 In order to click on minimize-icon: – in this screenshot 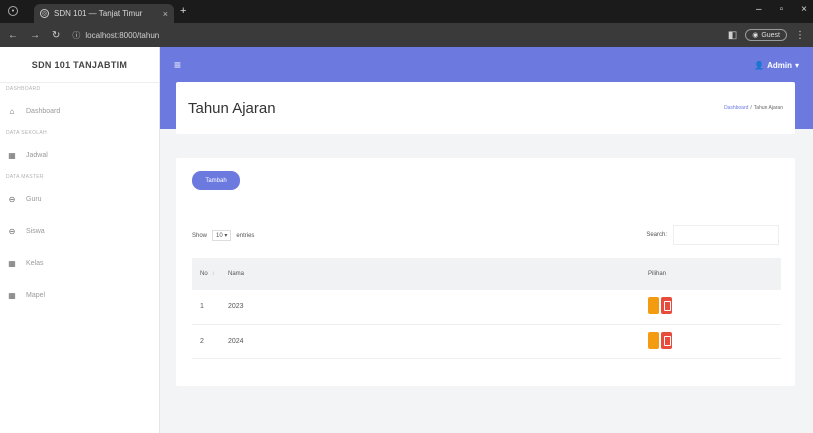, I will do `click(759, 9)`.